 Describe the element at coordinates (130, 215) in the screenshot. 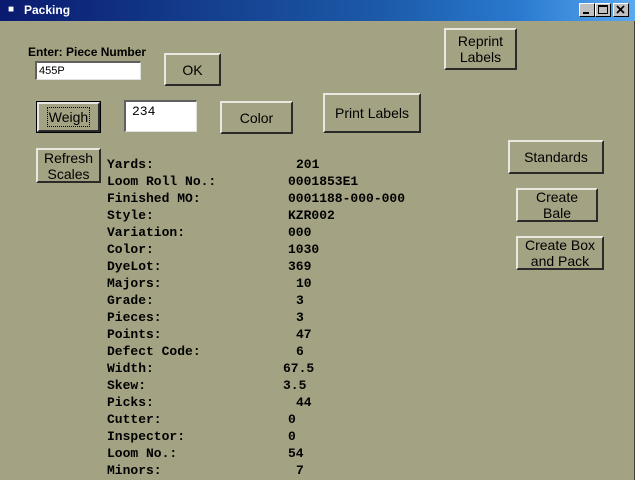

I see `detail-label: Style:` at that location.